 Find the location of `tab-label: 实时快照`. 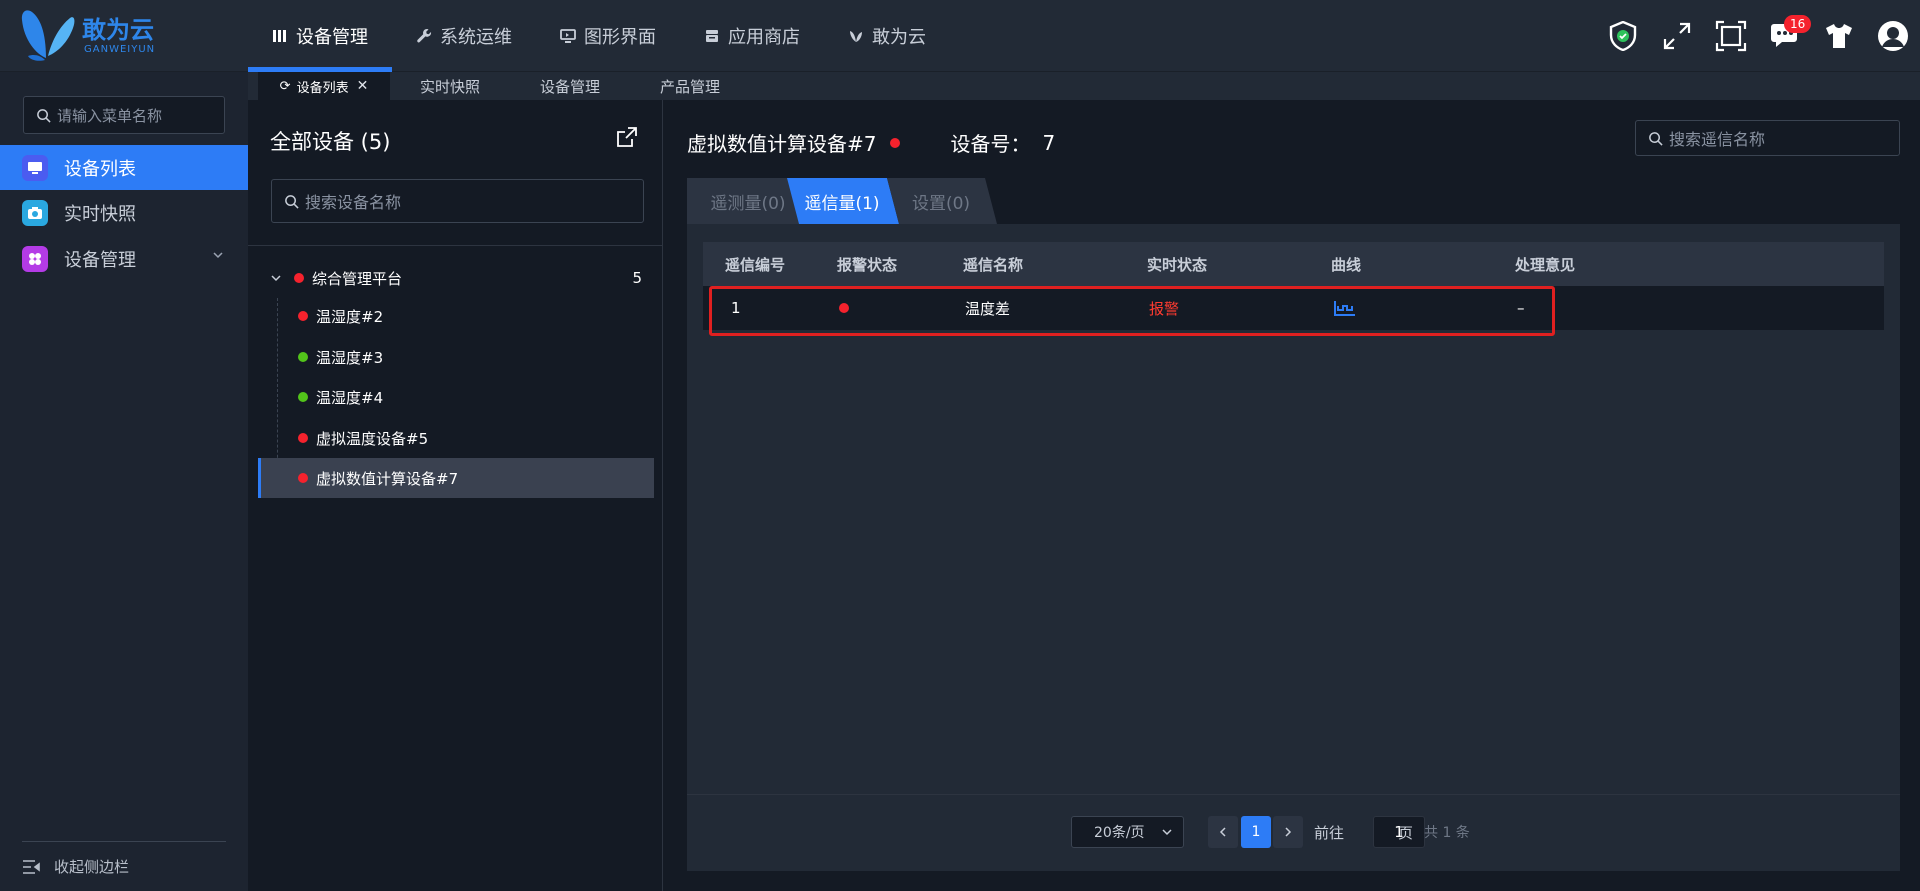

tab-label: 实时快照 is located at coordinates (449, 86).